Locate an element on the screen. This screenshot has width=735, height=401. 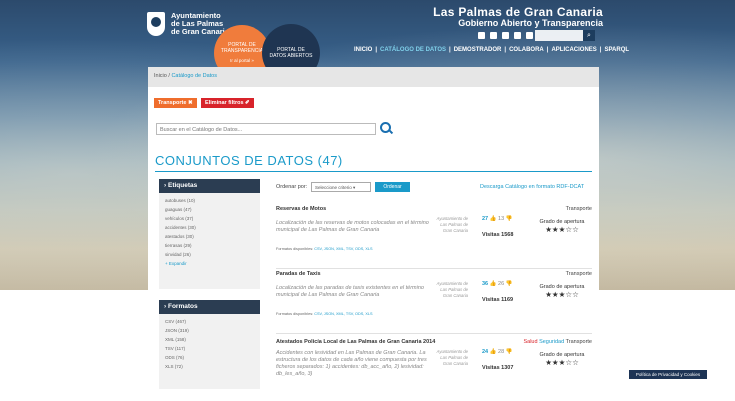
share-icon is located at coordinates (517, 35).